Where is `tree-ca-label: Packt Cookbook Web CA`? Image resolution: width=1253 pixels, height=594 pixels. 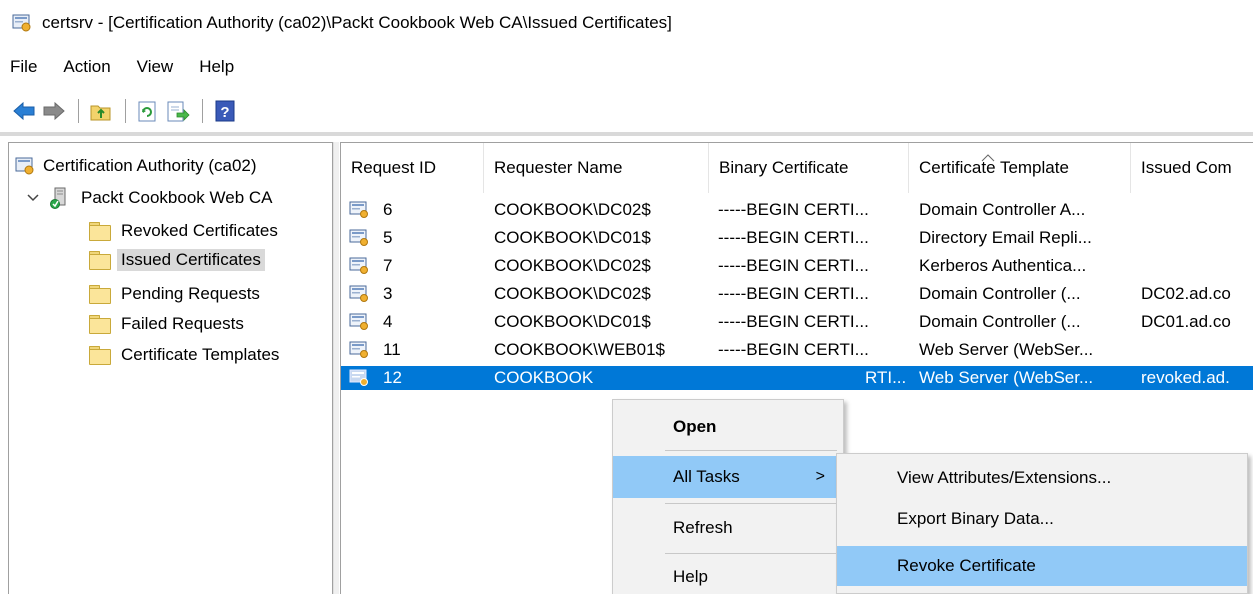
tree-ca-label: Packt Cookbook Web CA is located at coordinates (177, 197).